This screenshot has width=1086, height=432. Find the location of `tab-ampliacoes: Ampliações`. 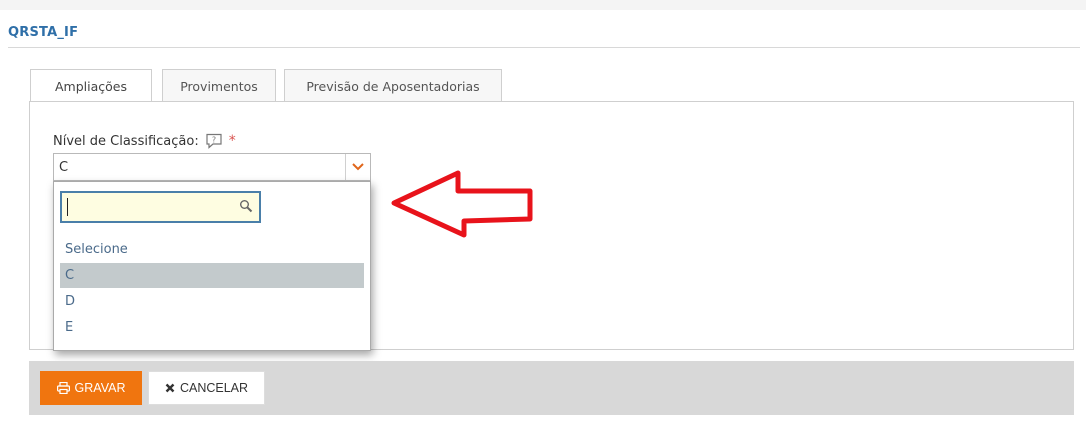

tab-ampliacoes: Ampliações is located at coordinates (91, 86).